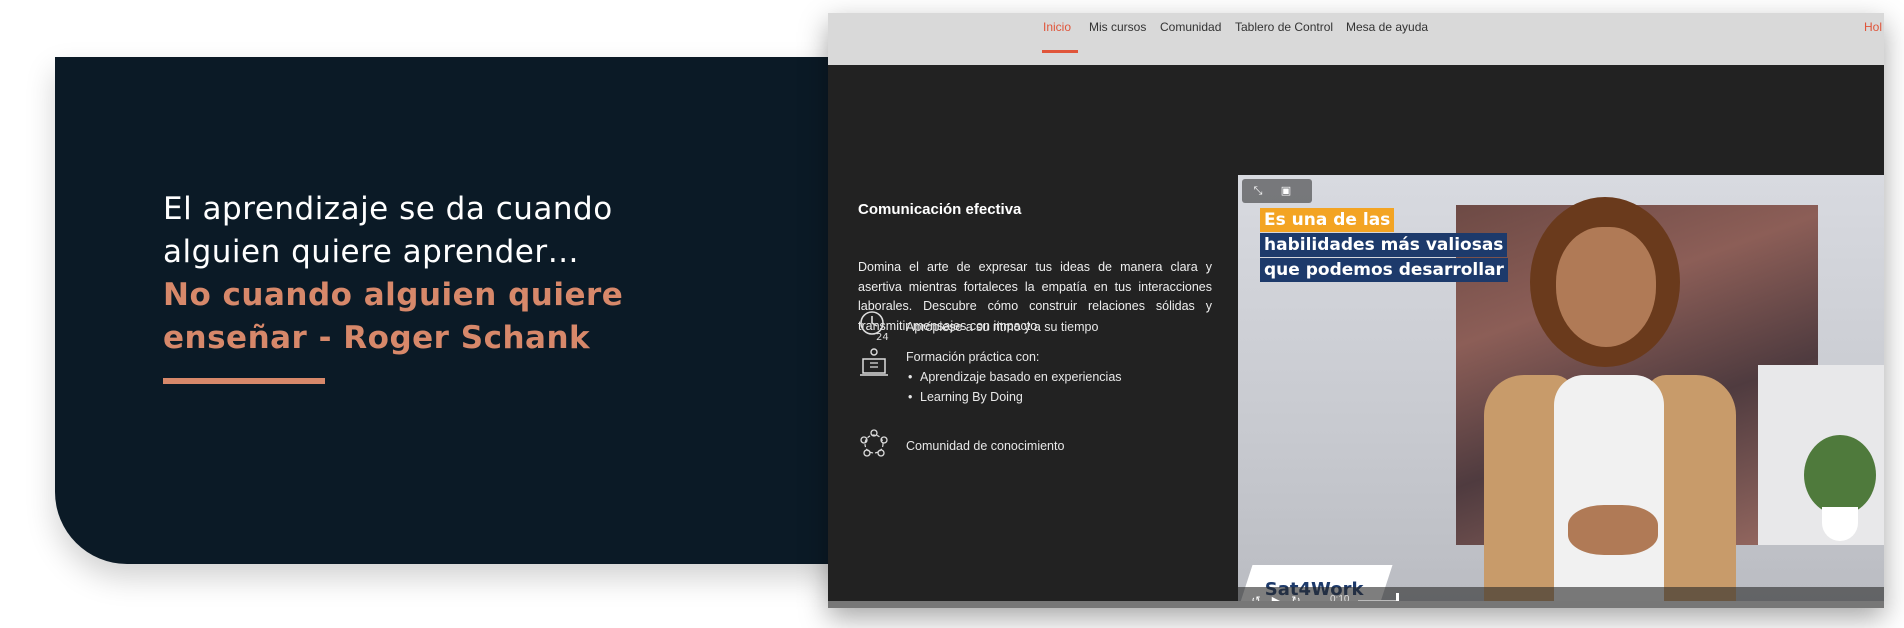 The height and width of the screenshot is (628, 1904). What do you see at coordinates (1190, 27) in the screenshot?
I see `nav-item-comunidad: Comunidad` at bounding box center [1190, 27].